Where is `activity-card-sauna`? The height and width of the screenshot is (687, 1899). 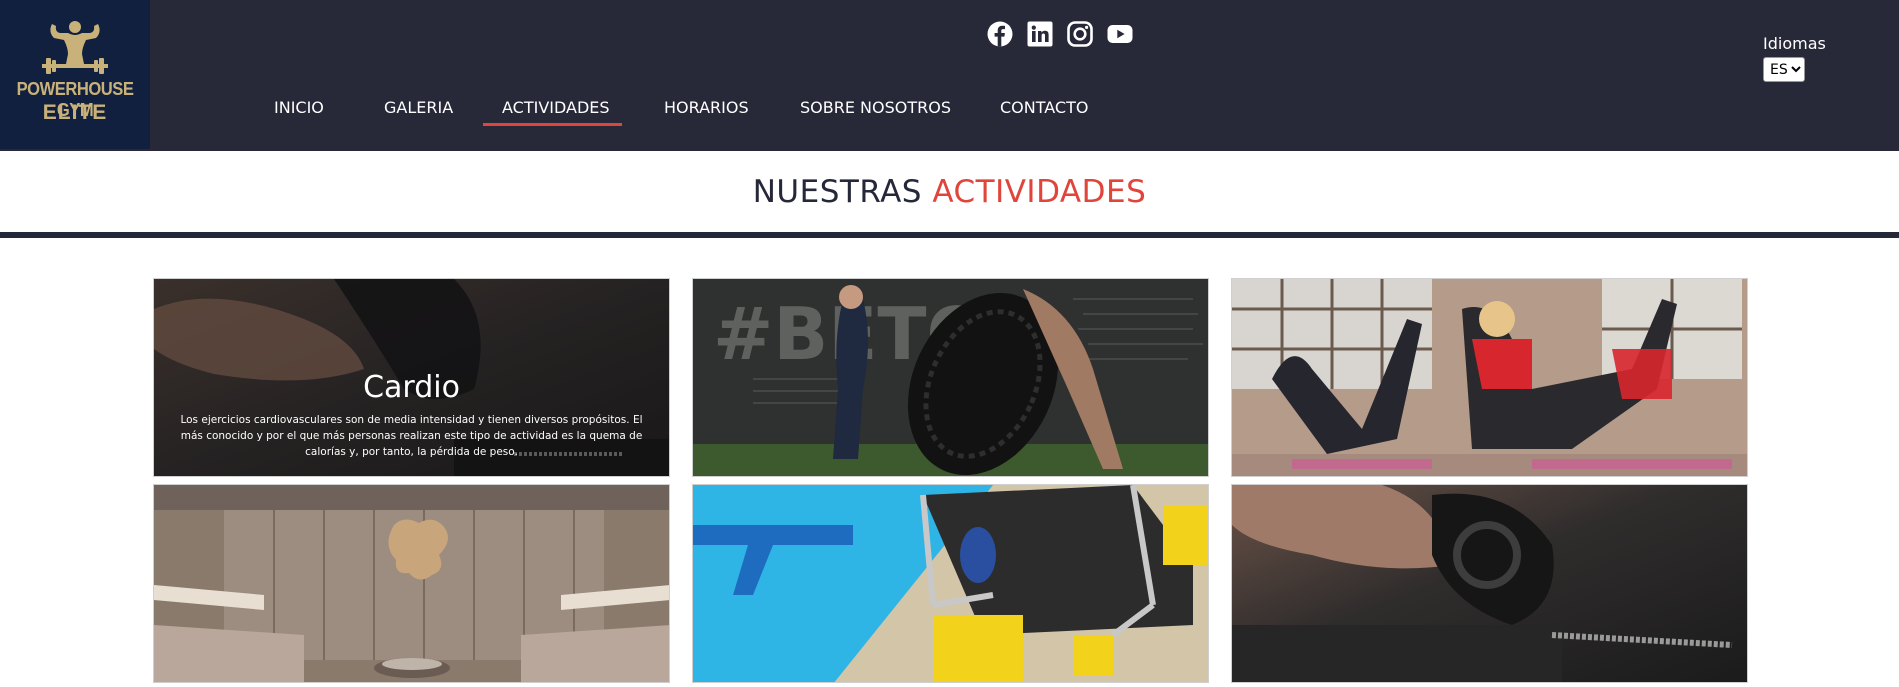 activity-card-sauna is located at coordinates (411, 583).